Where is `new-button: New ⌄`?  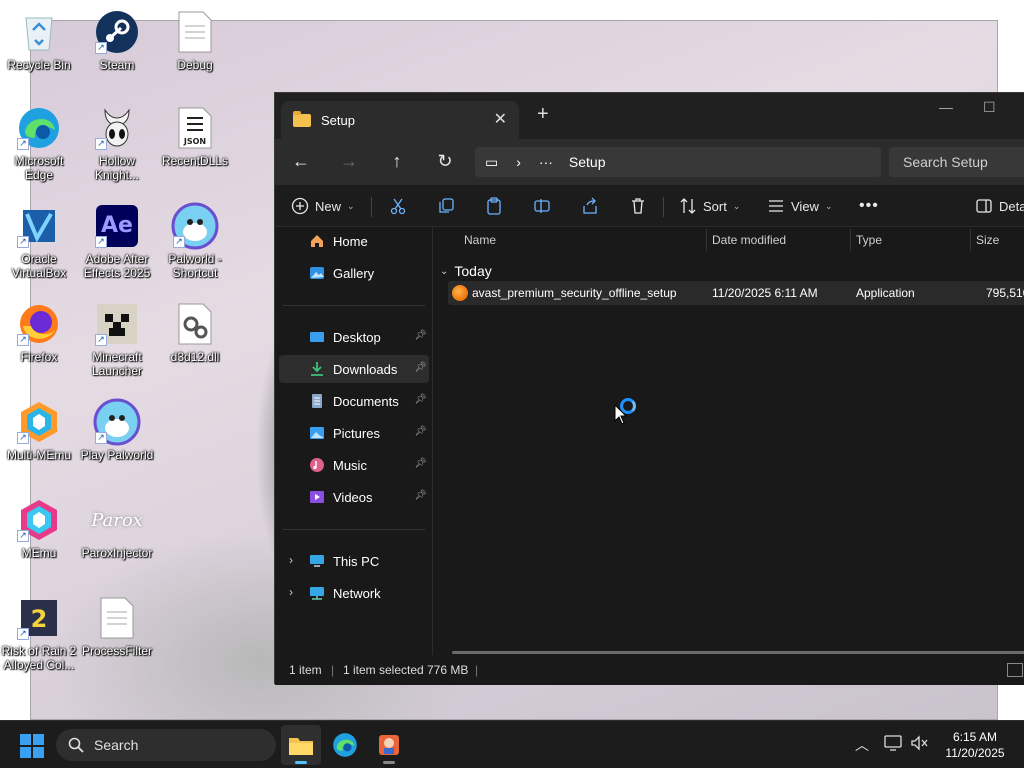 new-button: New ⌄ is located at coordinates (323, 206).